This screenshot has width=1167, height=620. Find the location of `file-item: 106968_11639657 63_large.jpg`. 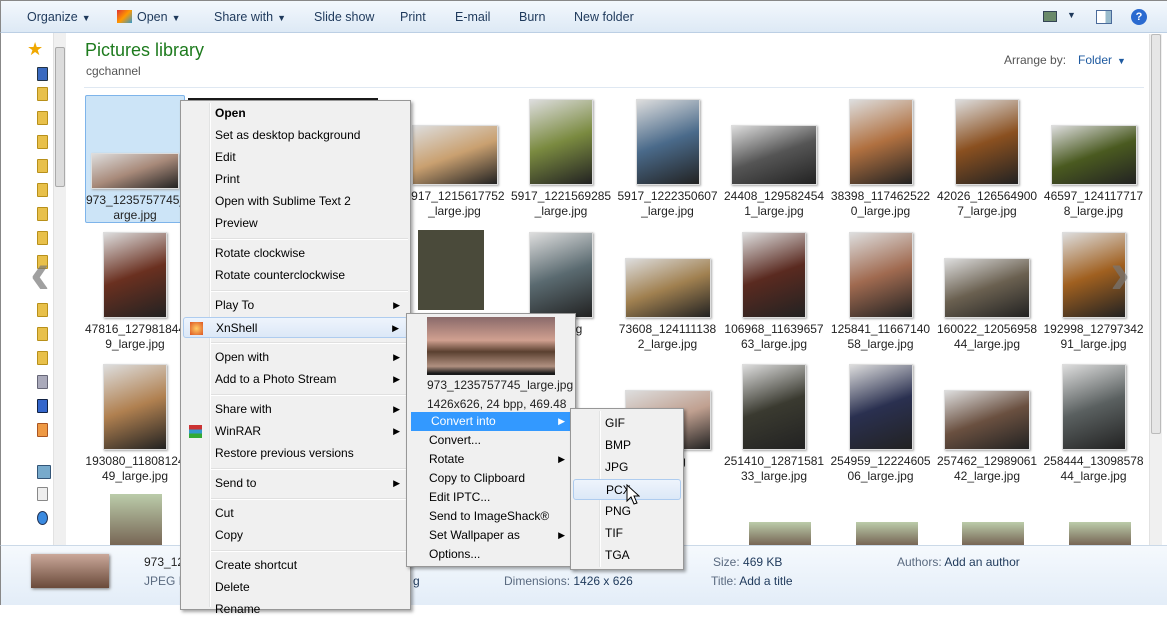

file-item: 106968_11639657 63_large.jpg is located at coordinates (774, 292).